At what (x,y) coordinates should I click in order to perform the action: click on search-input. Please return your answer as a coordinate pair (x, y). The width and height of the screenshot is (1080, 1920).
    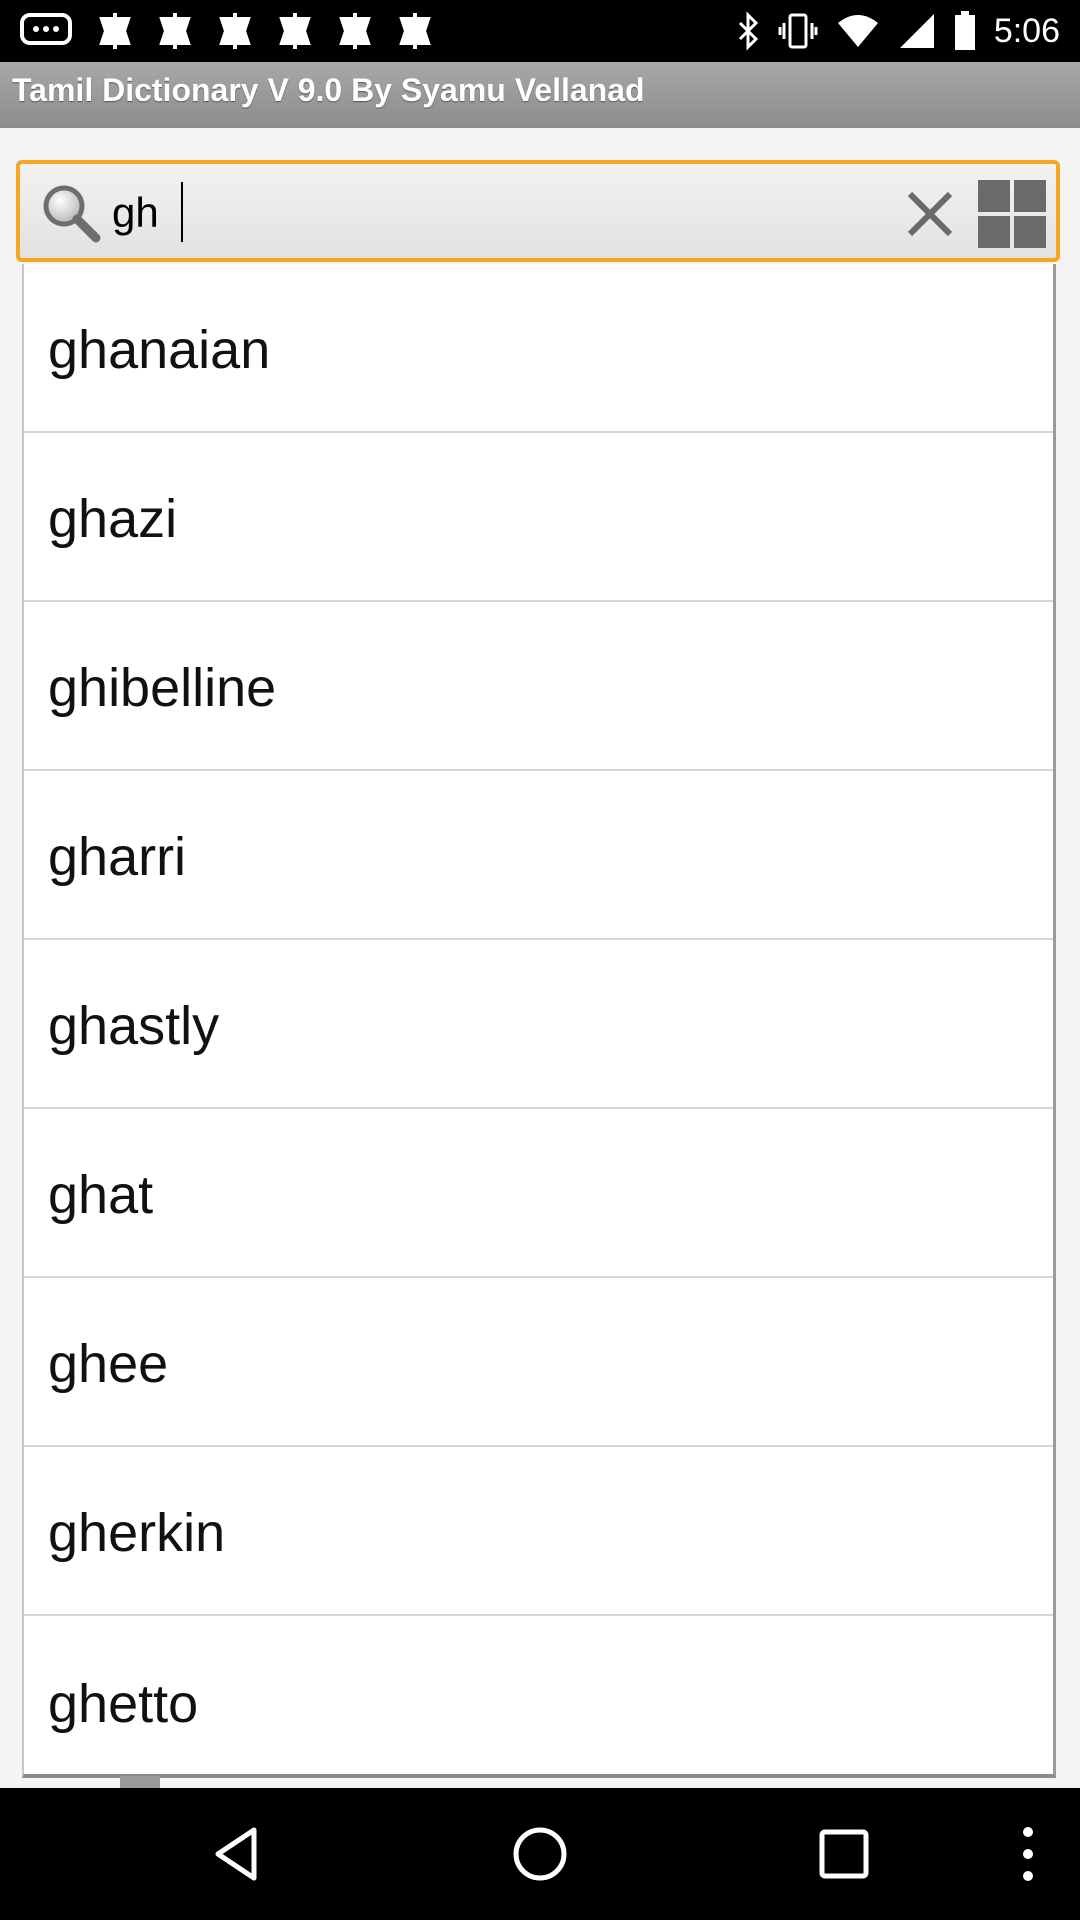
    Looking at the image, I should click on (502, 213).